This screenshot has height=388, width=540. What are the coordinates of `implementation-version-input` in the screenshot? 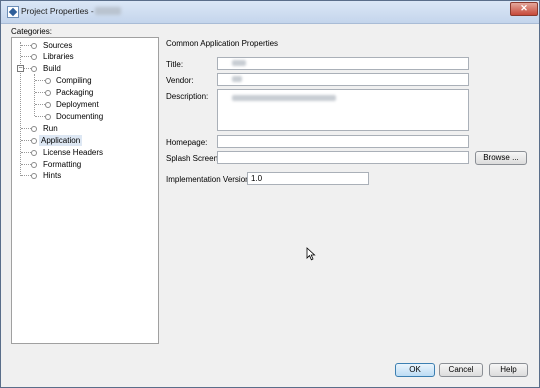 It's located at (308, 178).